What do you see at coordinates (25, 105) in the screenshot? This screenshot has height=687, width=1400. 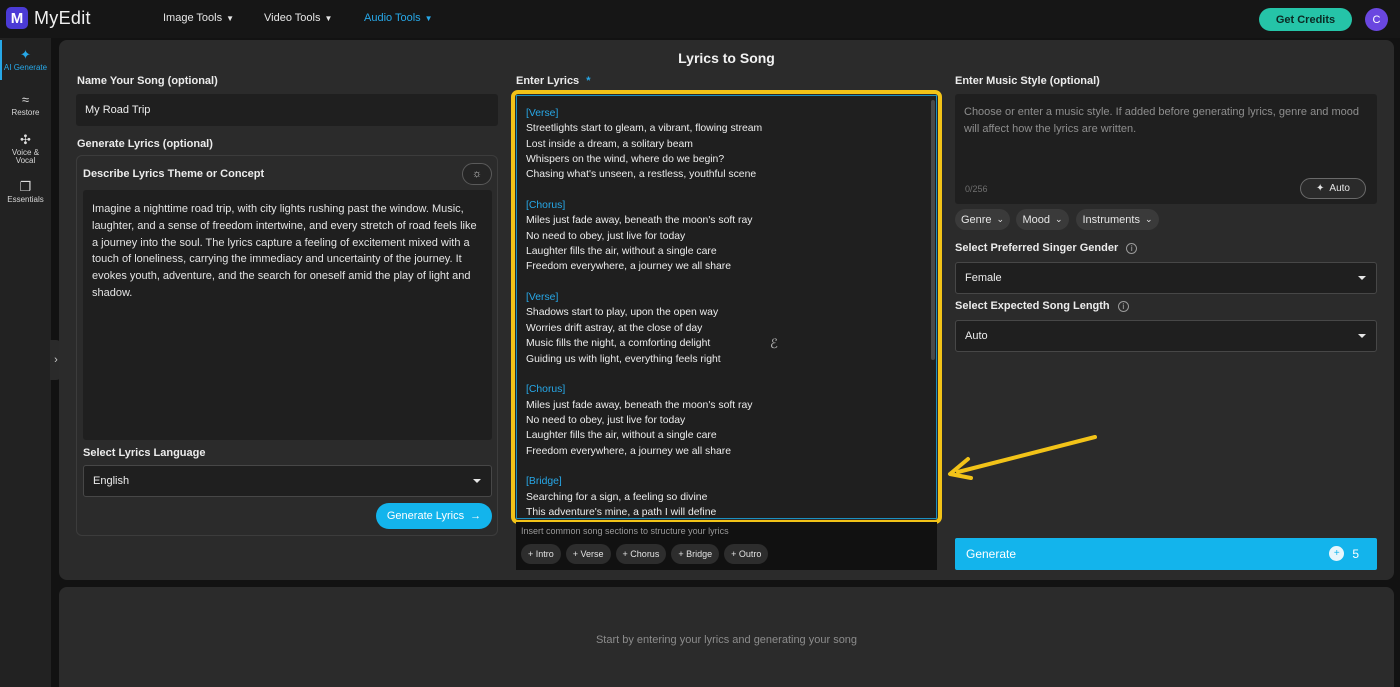 I see `rail-item-restore: ≈ Restore` at bounding box center [25, 105].